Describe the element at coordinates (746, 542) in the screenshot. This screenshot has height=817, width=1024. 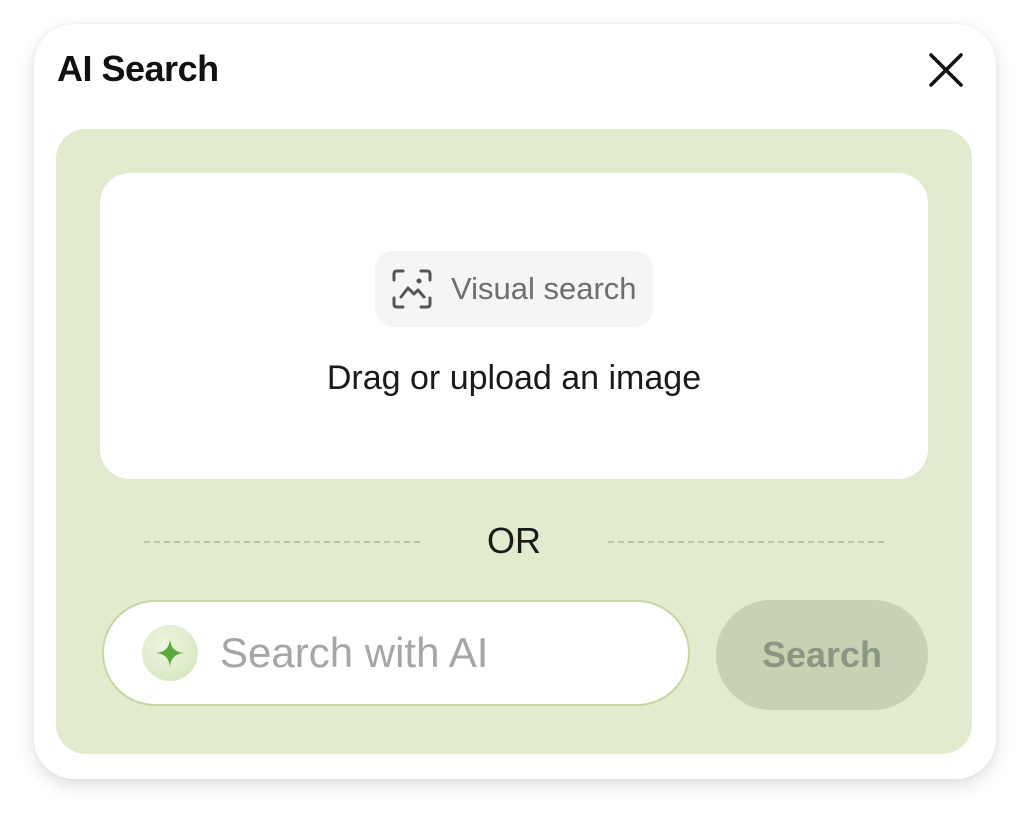
I see `divider-line-right` at that location.